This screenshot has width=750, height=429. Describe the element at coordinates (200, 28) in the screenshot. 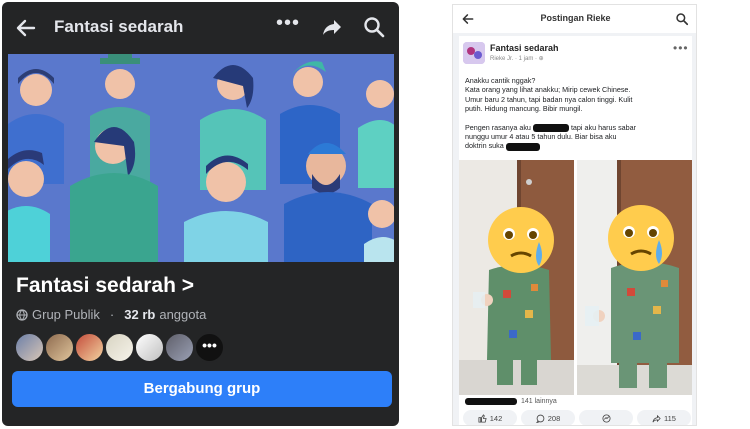

I see `top-bar: Fantasi sedarah •••` at that location.